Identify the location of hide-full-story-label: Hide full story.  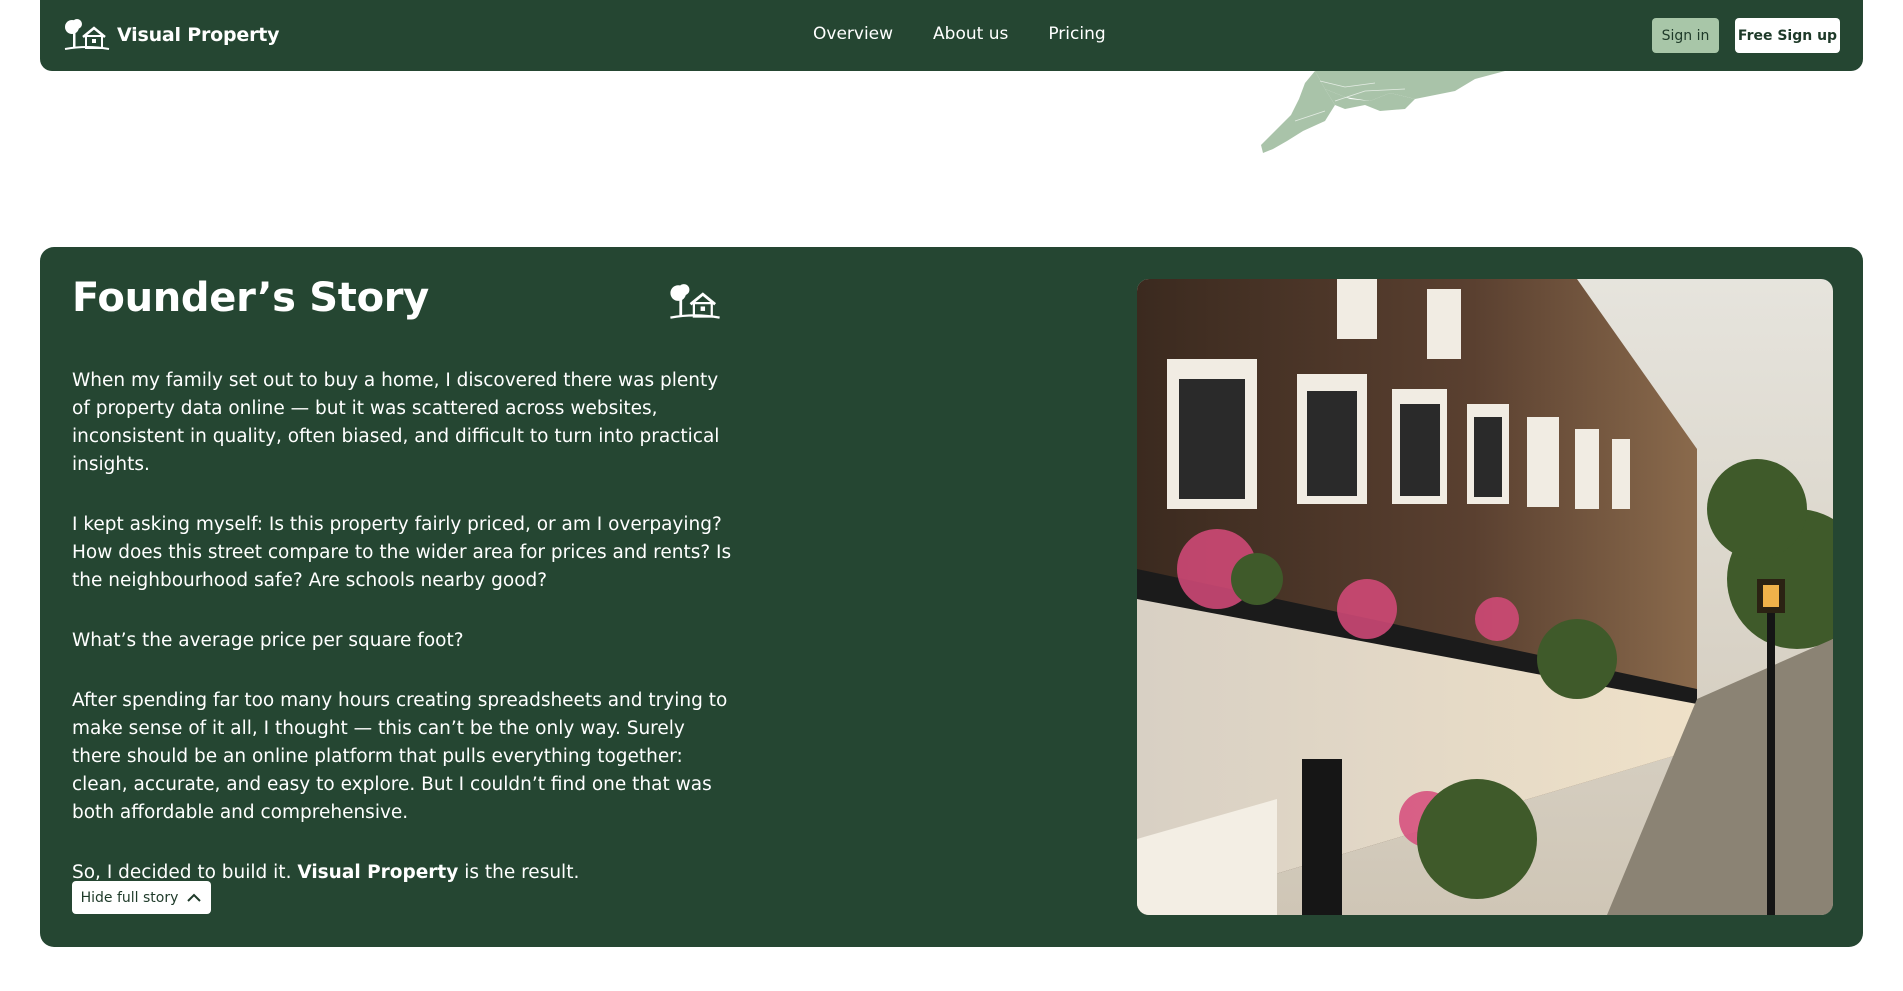
(129, 897).